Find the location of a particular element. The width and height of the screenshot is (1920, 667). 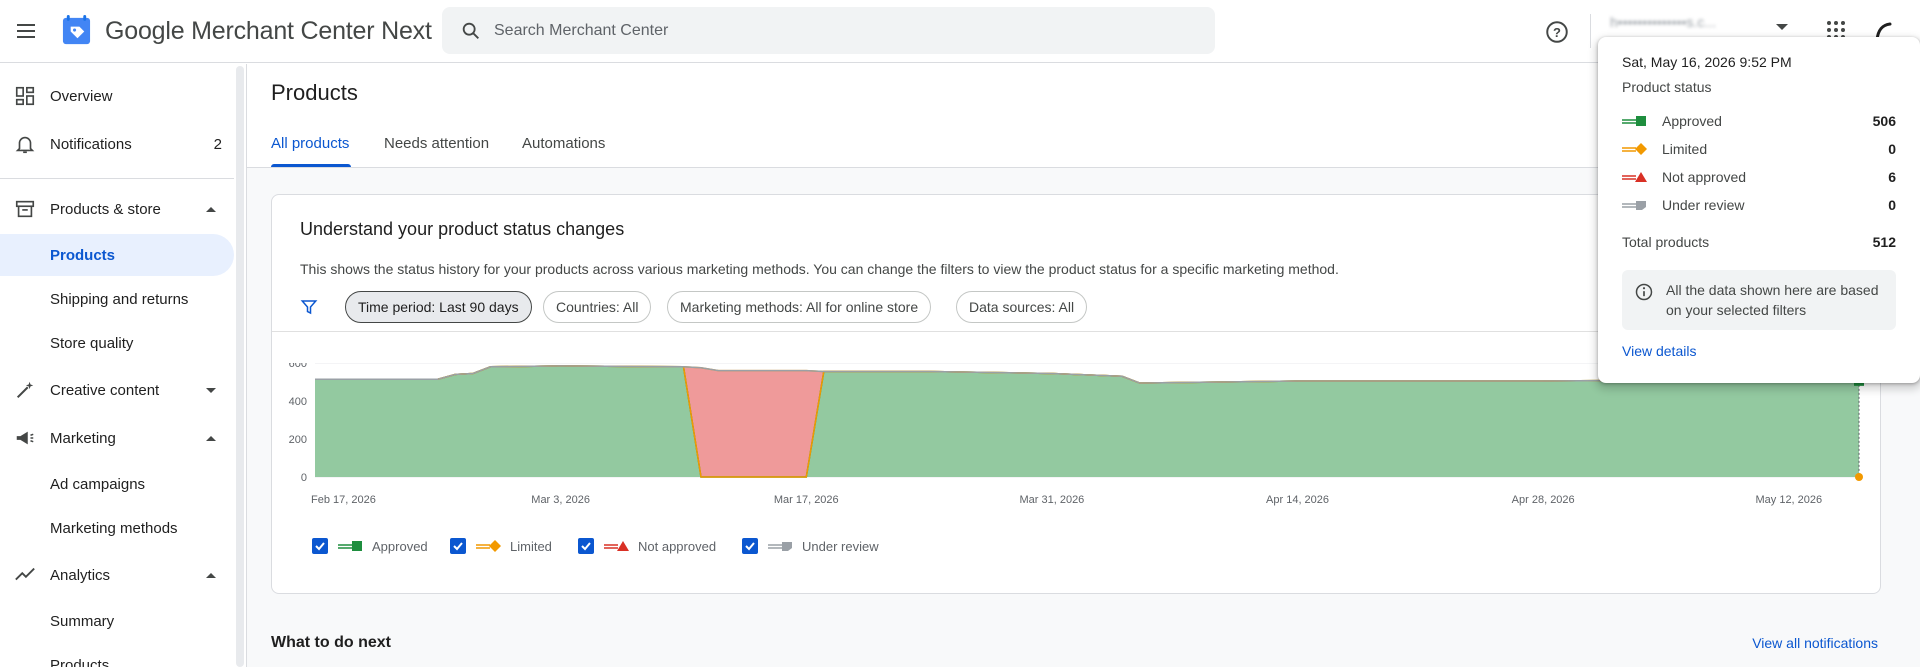

sidebar-item-shipping: Shipping and returns is located at coordinates (117, 299).